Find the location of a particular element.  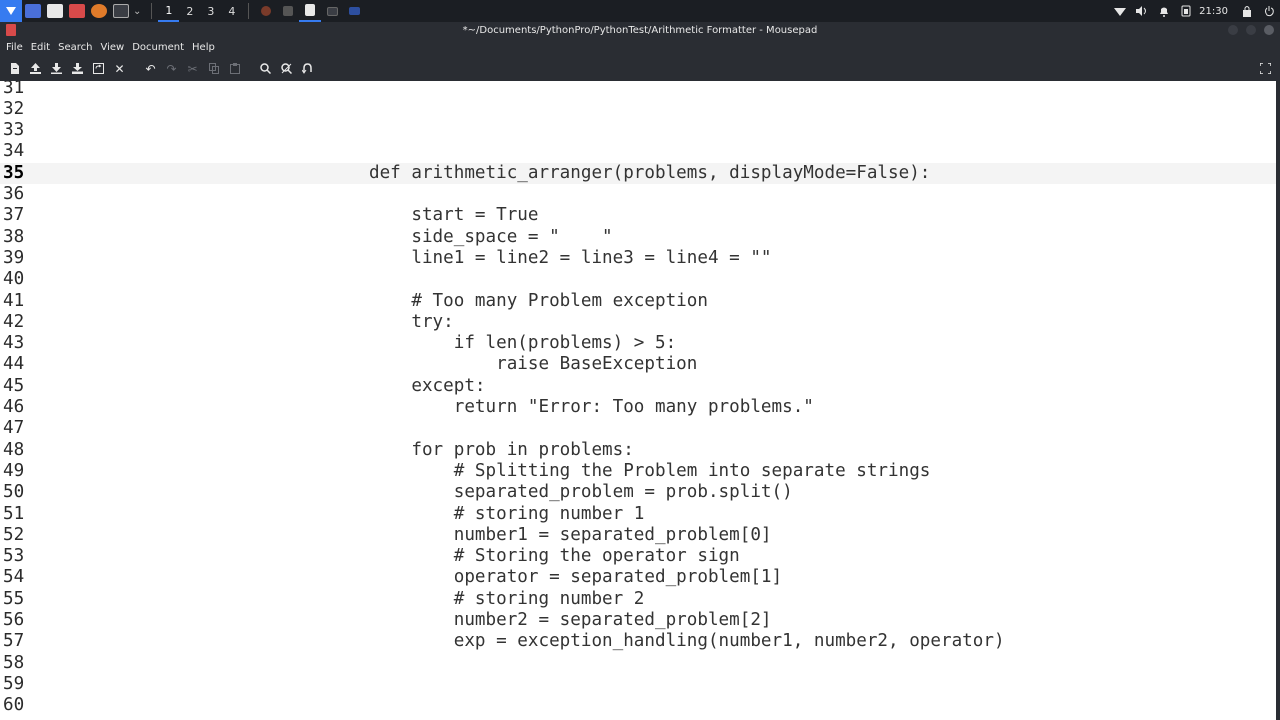

line-text: separated_problem = prob.split() is located at coordinates (581, 492).